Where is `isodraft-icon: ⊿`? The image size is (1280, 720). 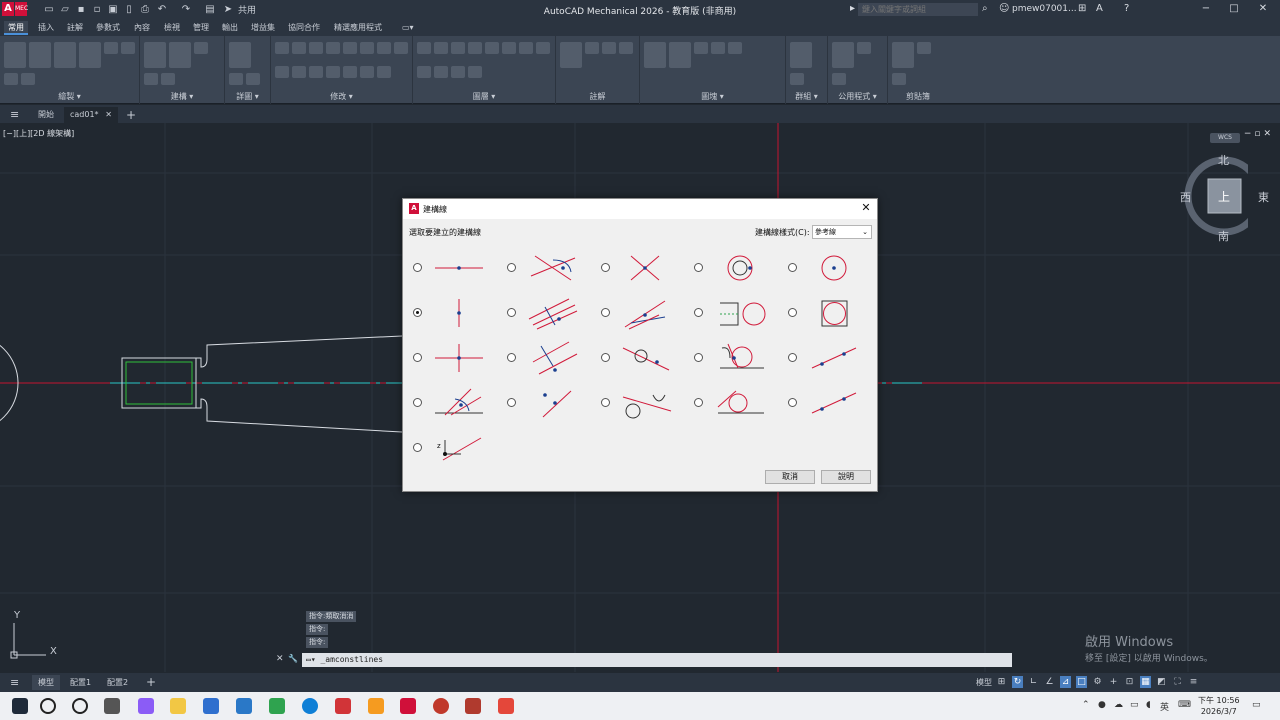 isodraft-icon: ⊿ is located at coordinates (1065, 682).